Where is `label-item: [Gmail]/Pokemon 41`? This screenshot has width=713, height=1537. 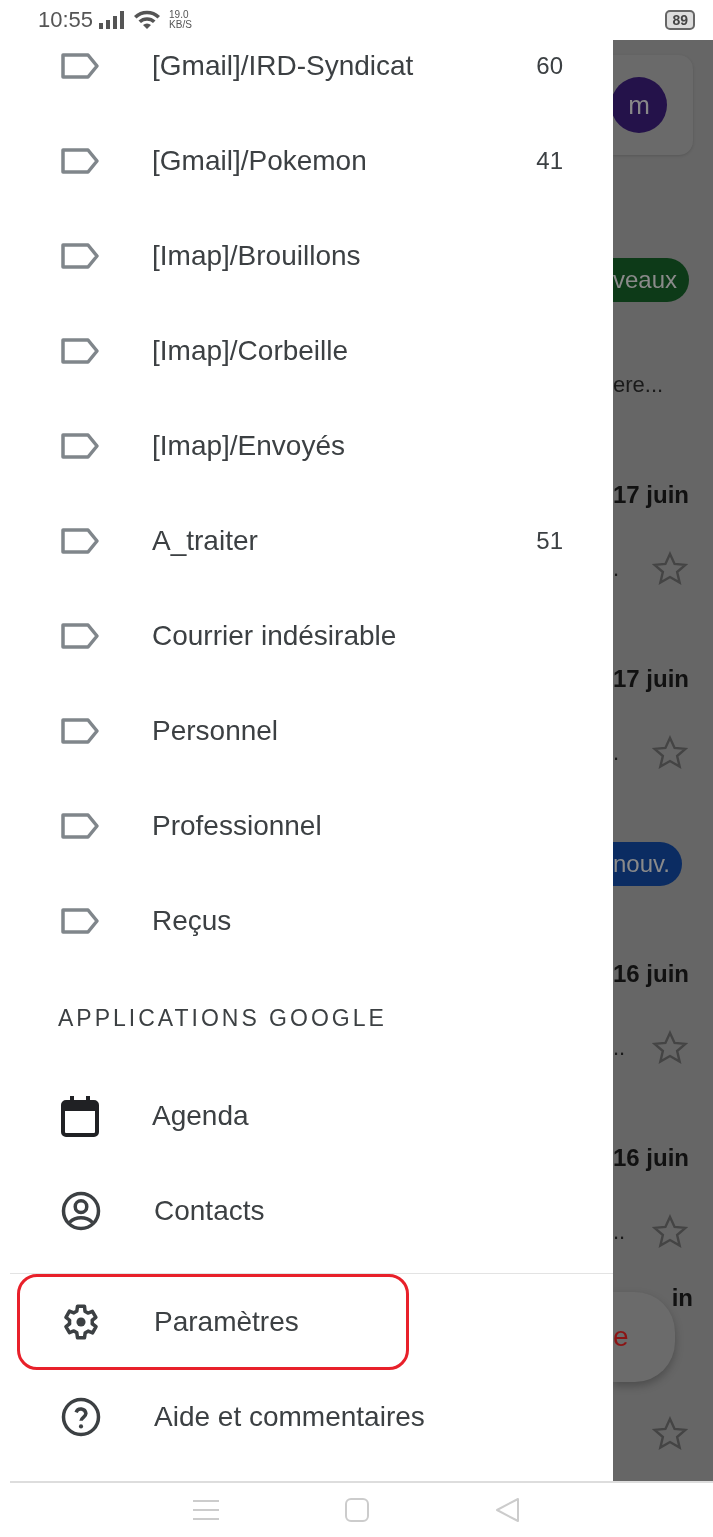
label-item: [Gmail]/Pokemon 41 is located at coordinates (306, 160).